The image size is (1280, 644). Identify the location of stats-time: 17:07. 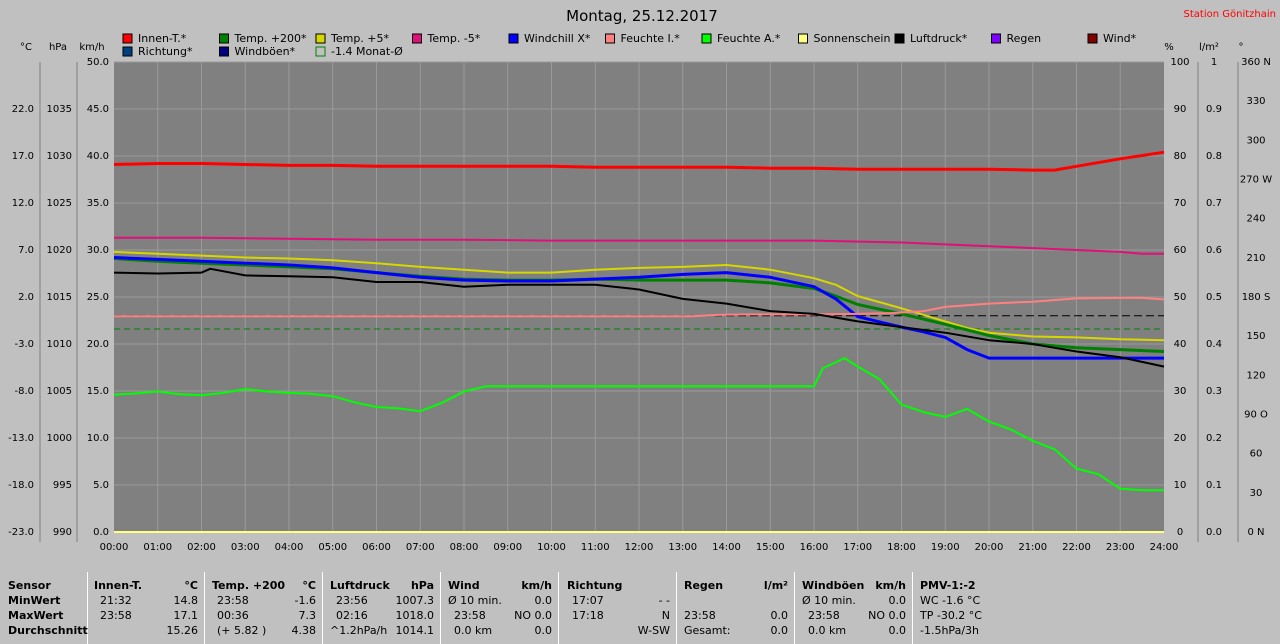
(588, 600).